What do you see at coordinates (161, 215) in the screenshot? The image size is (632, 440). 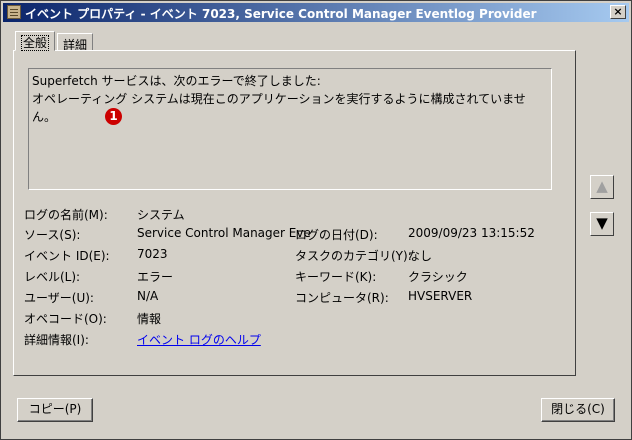 I see `log-name-value: システム` at bounding box center [161, 215].